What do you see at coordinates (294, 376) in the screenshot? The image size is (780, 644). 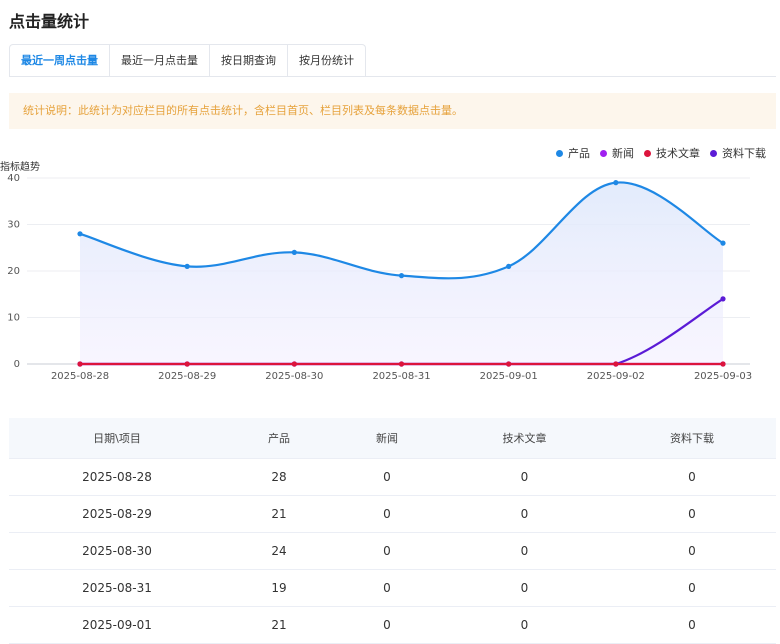 I see `x-tick-label: 2025-08-30` at bounding box center [294, 376].